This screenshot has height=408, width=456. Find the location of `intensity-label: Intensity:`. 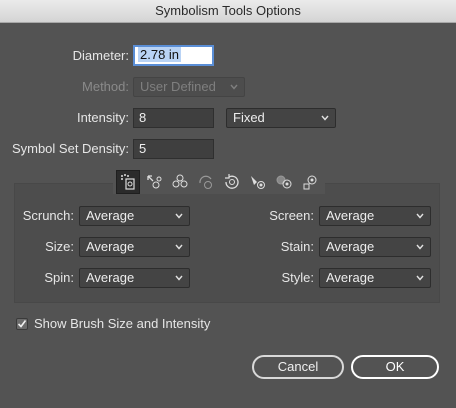

intensity-label: Intensity: is located at coordinates (102, 117).